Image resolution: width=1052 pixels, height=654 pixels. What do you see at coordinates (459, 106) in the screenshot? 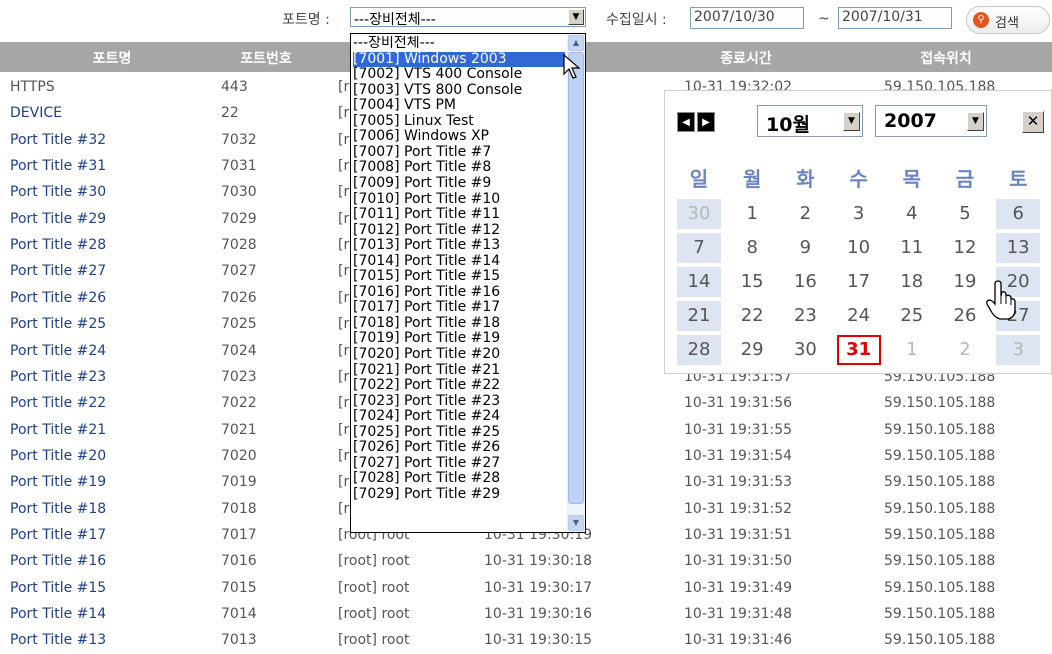
I see `dropdown-option: [7004] VTS PM` at bounding box center [459, 106].